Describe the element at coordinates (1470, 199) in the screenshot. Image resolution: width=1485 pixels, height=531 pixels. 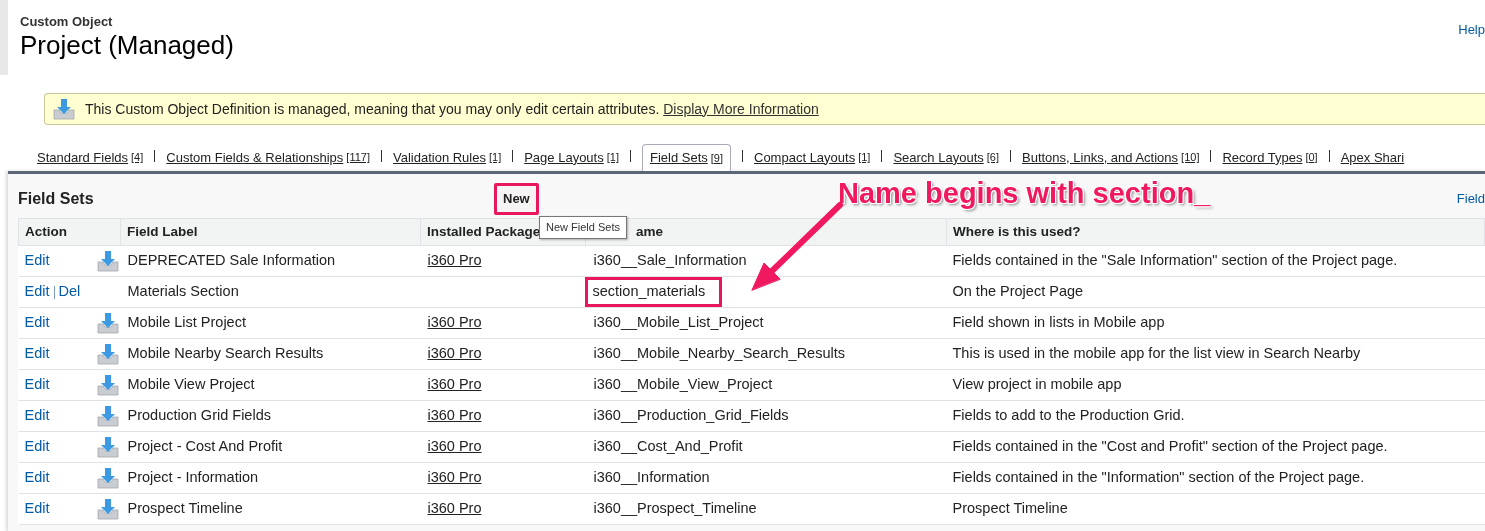
I see `field-sets-link: Field` at that location.